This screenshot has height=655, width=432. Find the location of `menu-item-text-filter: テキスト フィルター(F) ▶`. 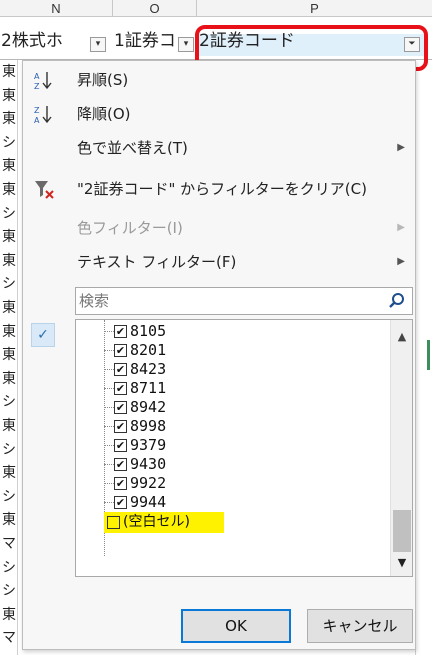

menu-item-text-filter: テキスト フィルター(F) ▶ is located at coordinates (220, 262).